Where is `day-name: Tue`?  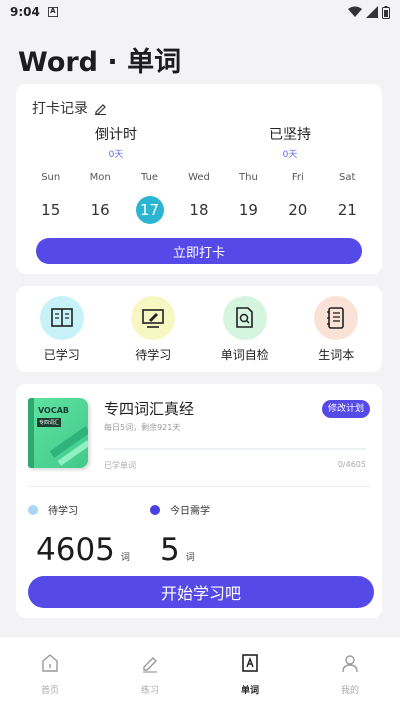
day-name: Tue is located at coordinates (150, 177).